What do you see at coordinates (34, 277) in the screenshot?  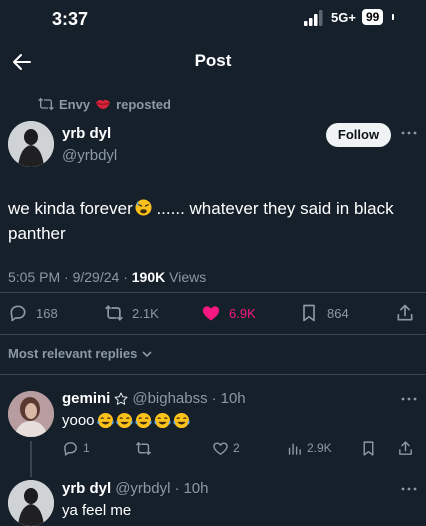 I see `post-time: 5:05 PM` at bounding box center [34, 277].